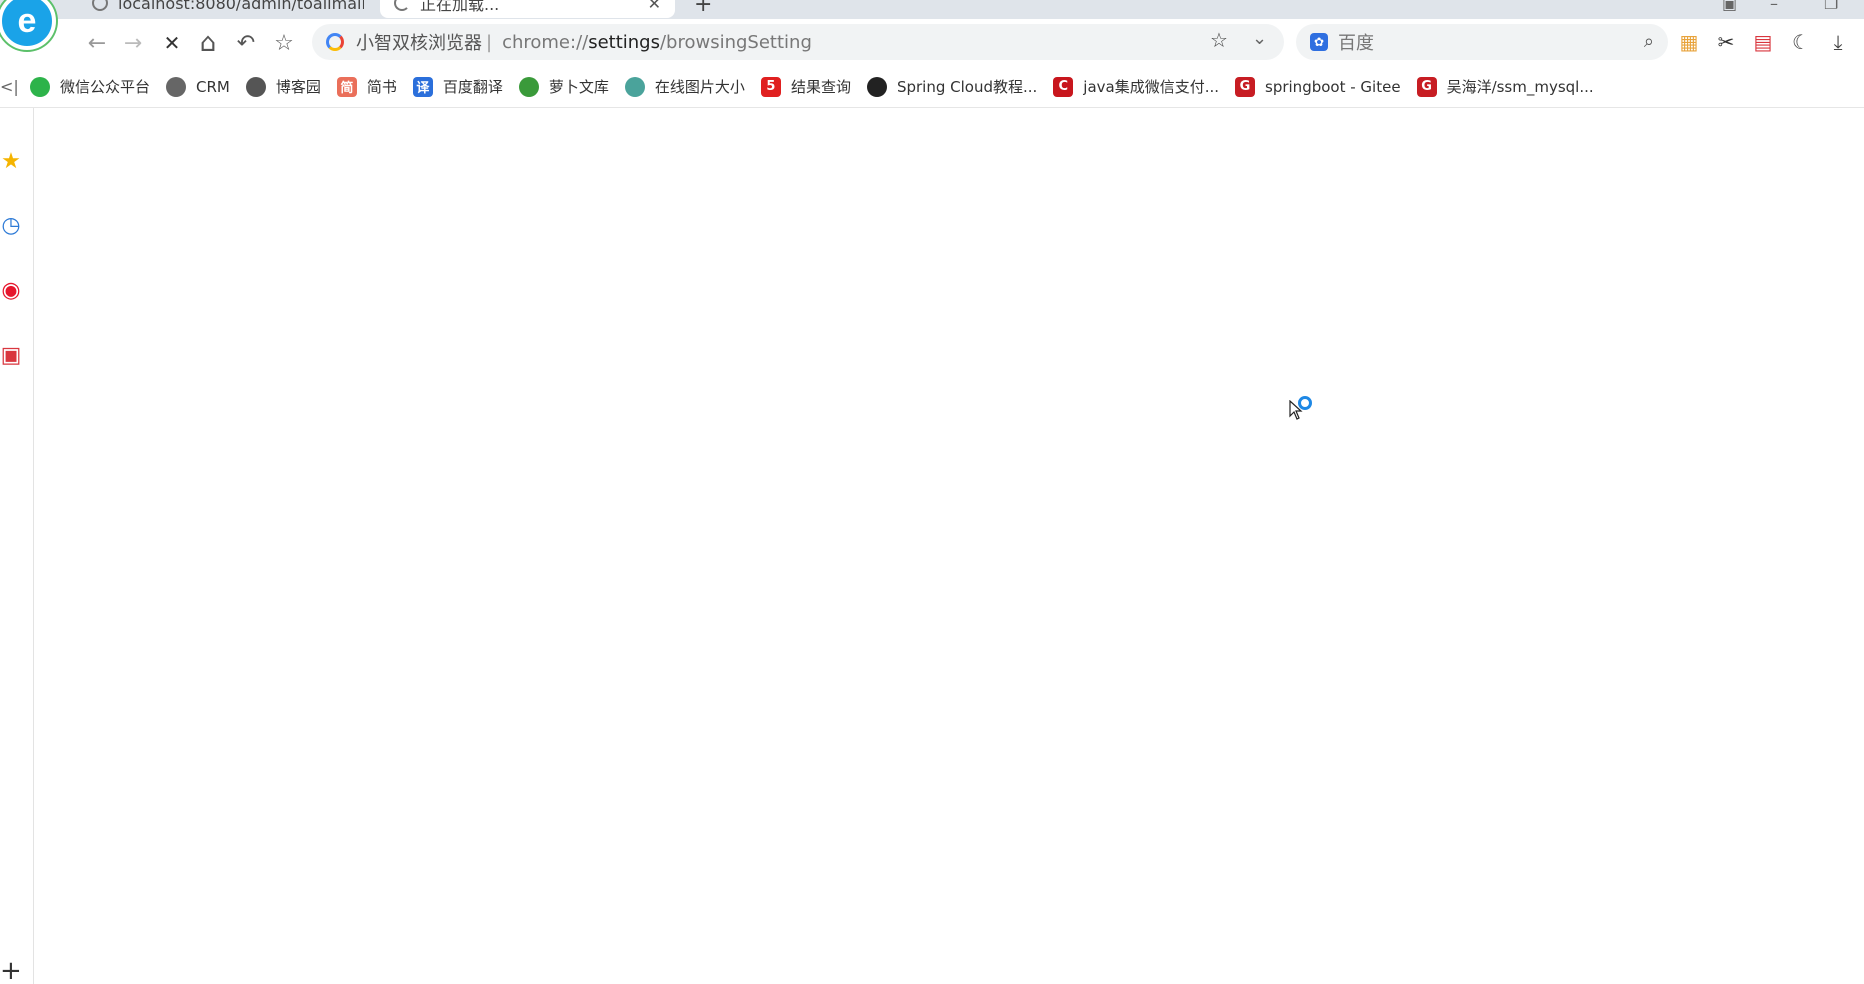  Describe the element at coordinates (703, 8) in the screenshot. I see `new-tab-button: +` at that location.